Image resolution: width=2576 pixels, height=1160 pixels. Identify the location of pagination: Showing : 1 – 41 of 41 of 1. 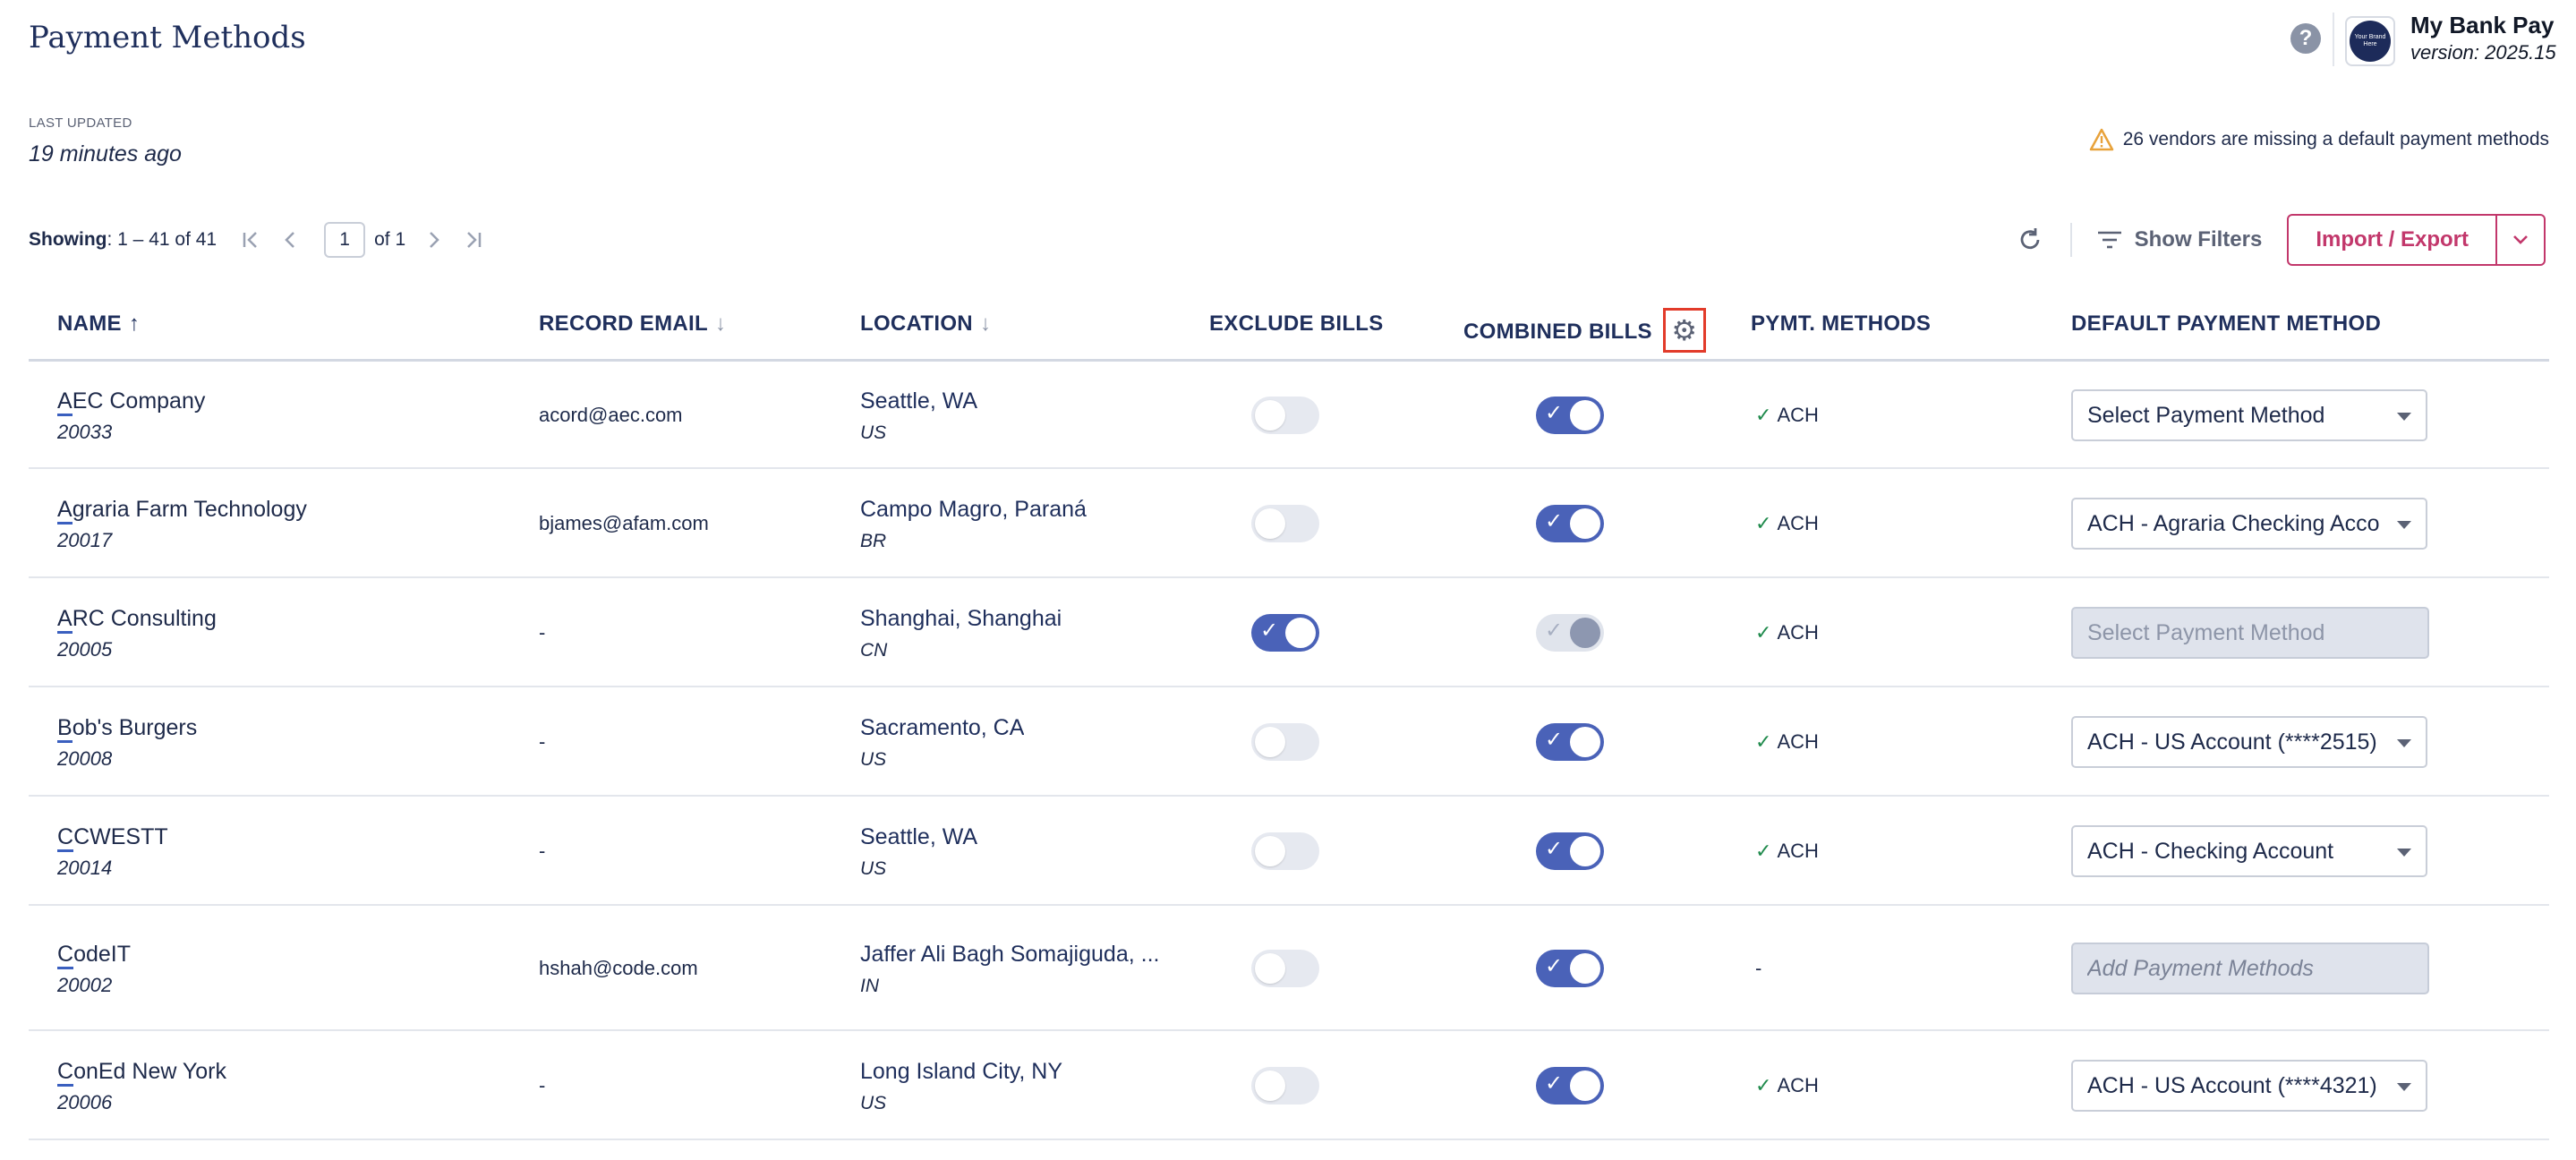
(255, 240).